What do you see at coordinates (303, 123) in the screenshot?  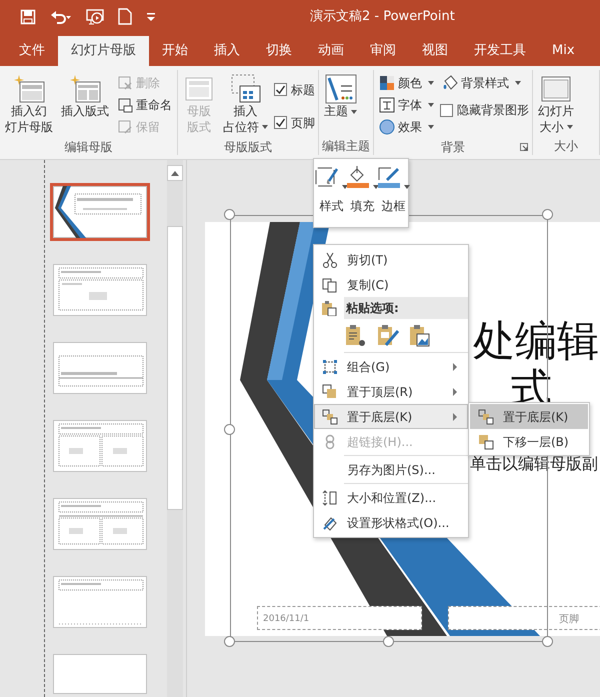 I see `checkbox-label: 页脚` at bounding box center [303, 123].